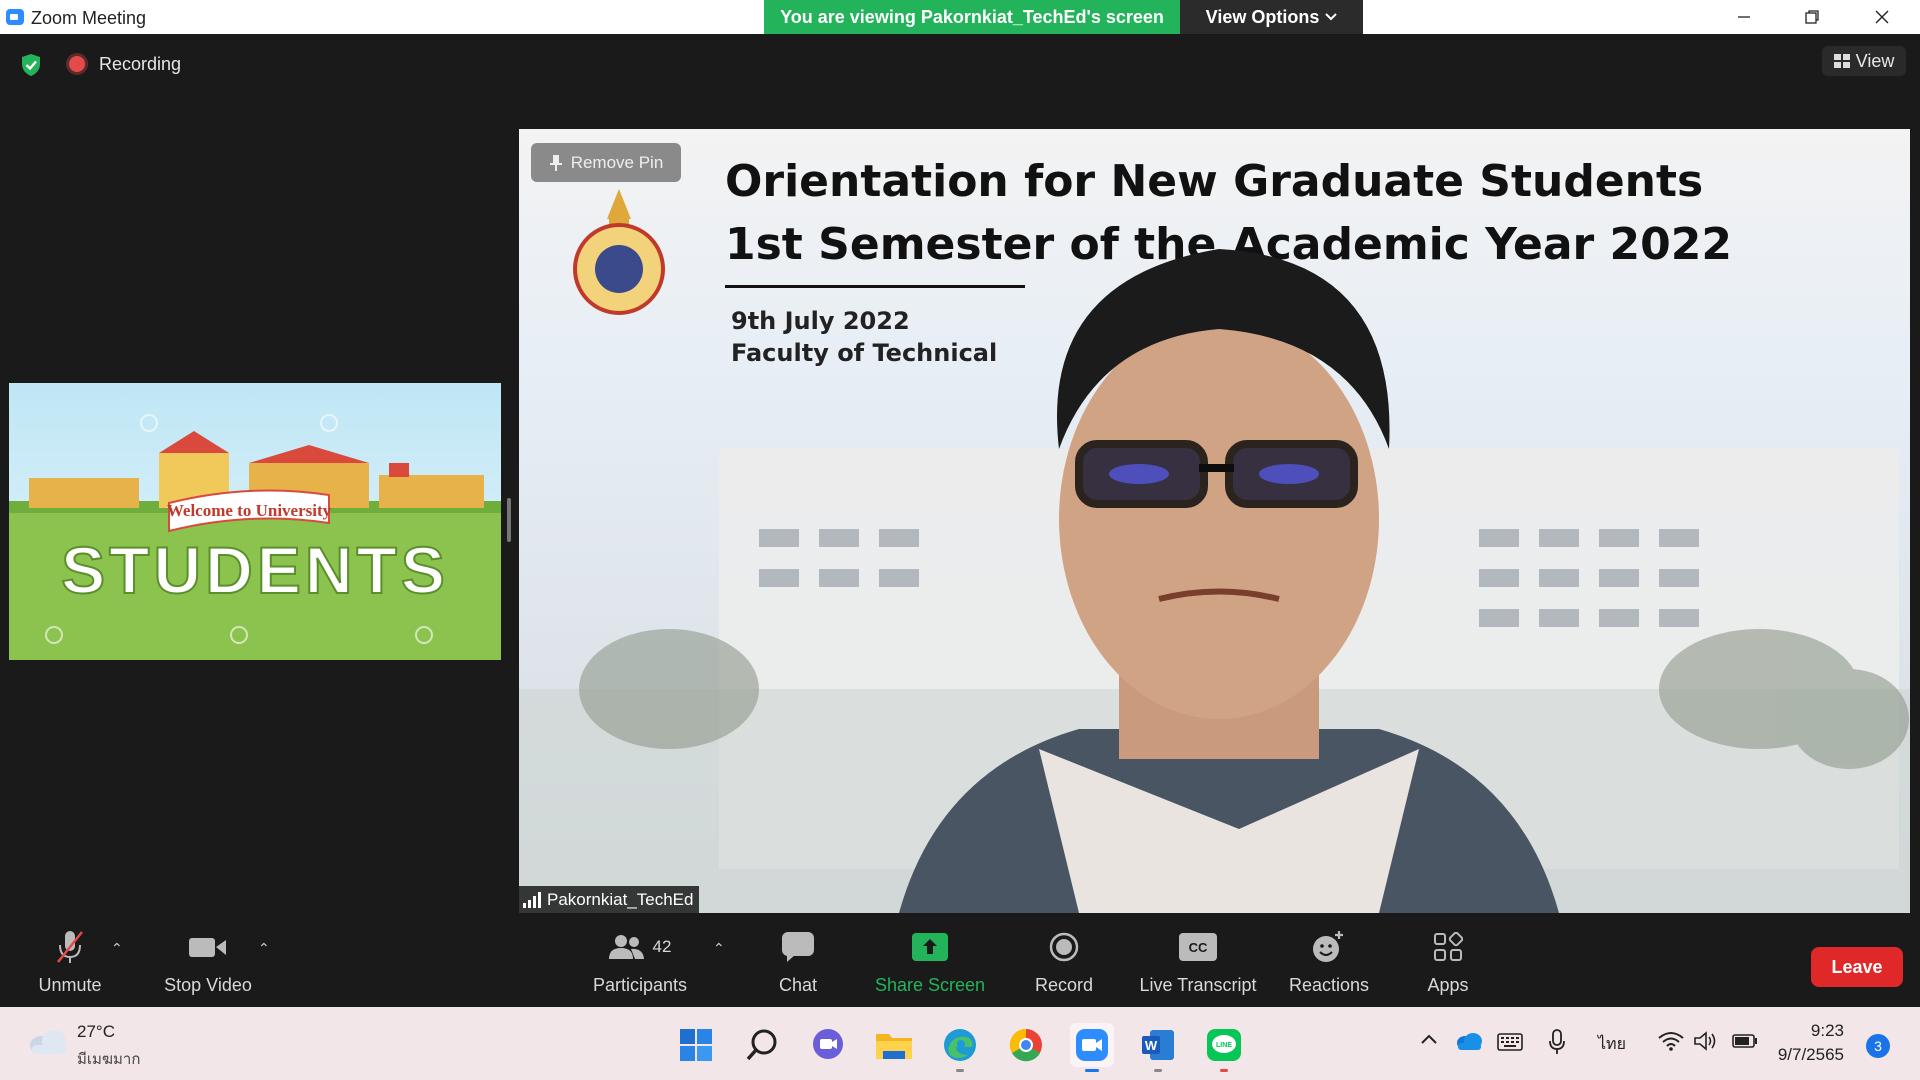 The width and height of the screenshot is (1920, 1080). What do you see at coordinates (31, 65) in the screenshot?
I see `encryption-shield-icon` at bounding box center [31, 65].